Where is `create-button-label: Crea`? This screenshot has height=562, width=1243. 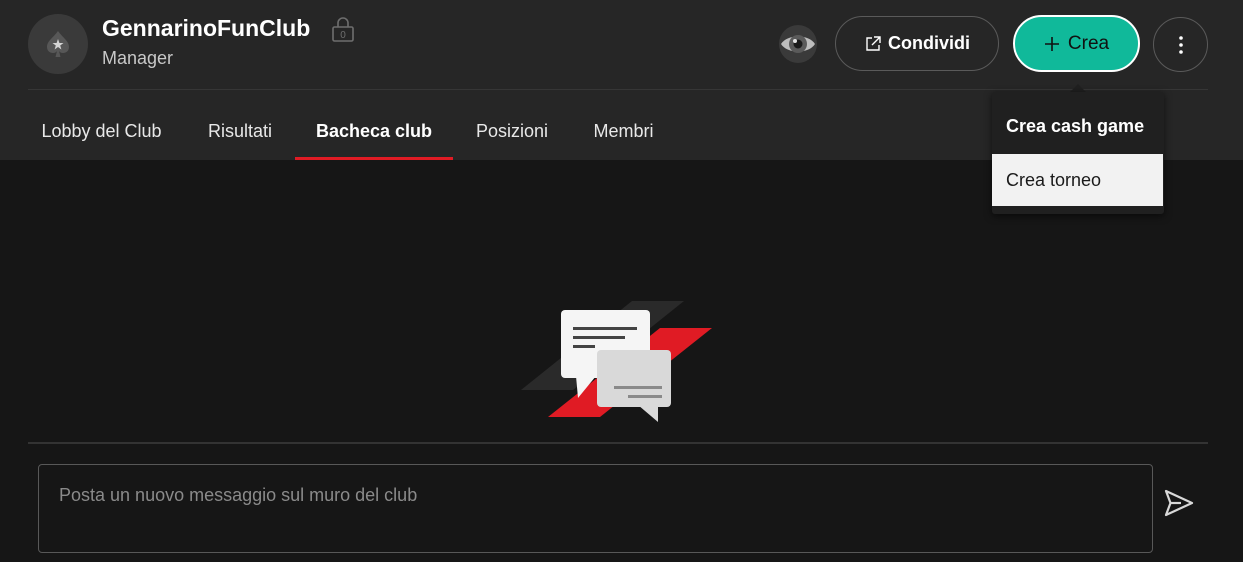
create-button-label: Crea is located at coordinates (1088, 43).